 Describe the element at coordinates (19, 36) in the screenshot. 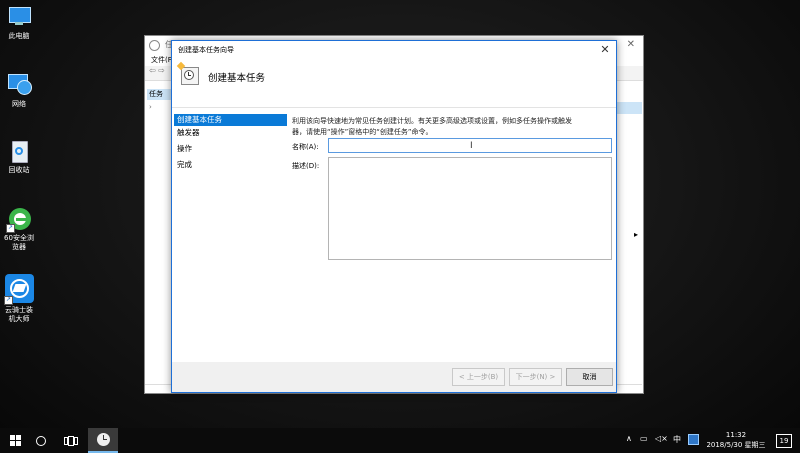

I see `desktop-icon-label: 此电脑` at that location.